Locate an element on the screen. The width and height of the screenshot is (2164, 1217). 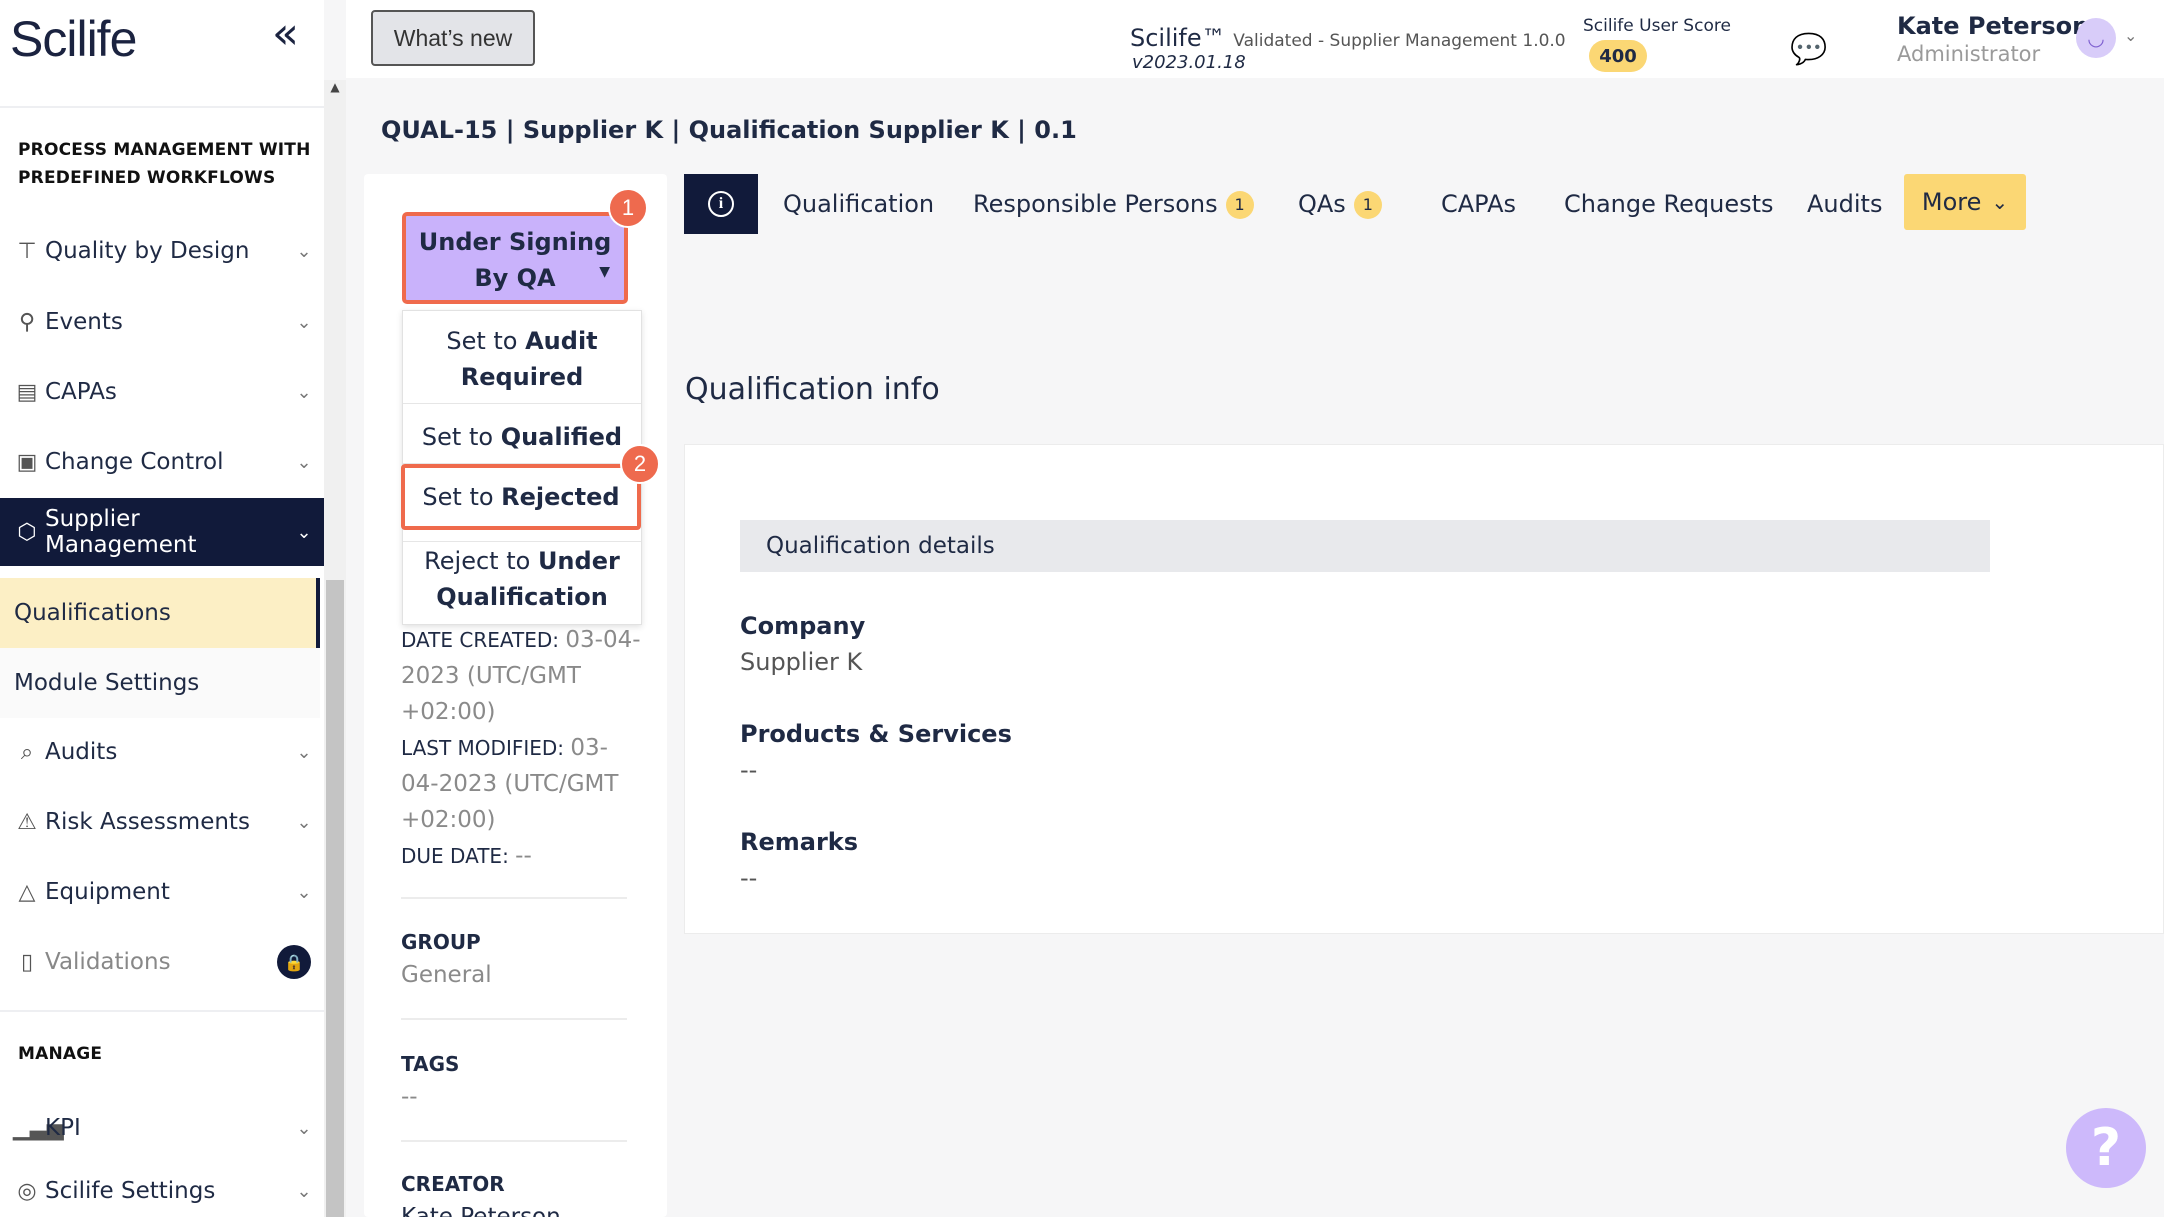
sidebar-item-label: KPI is located at coordinates (63, 1128).